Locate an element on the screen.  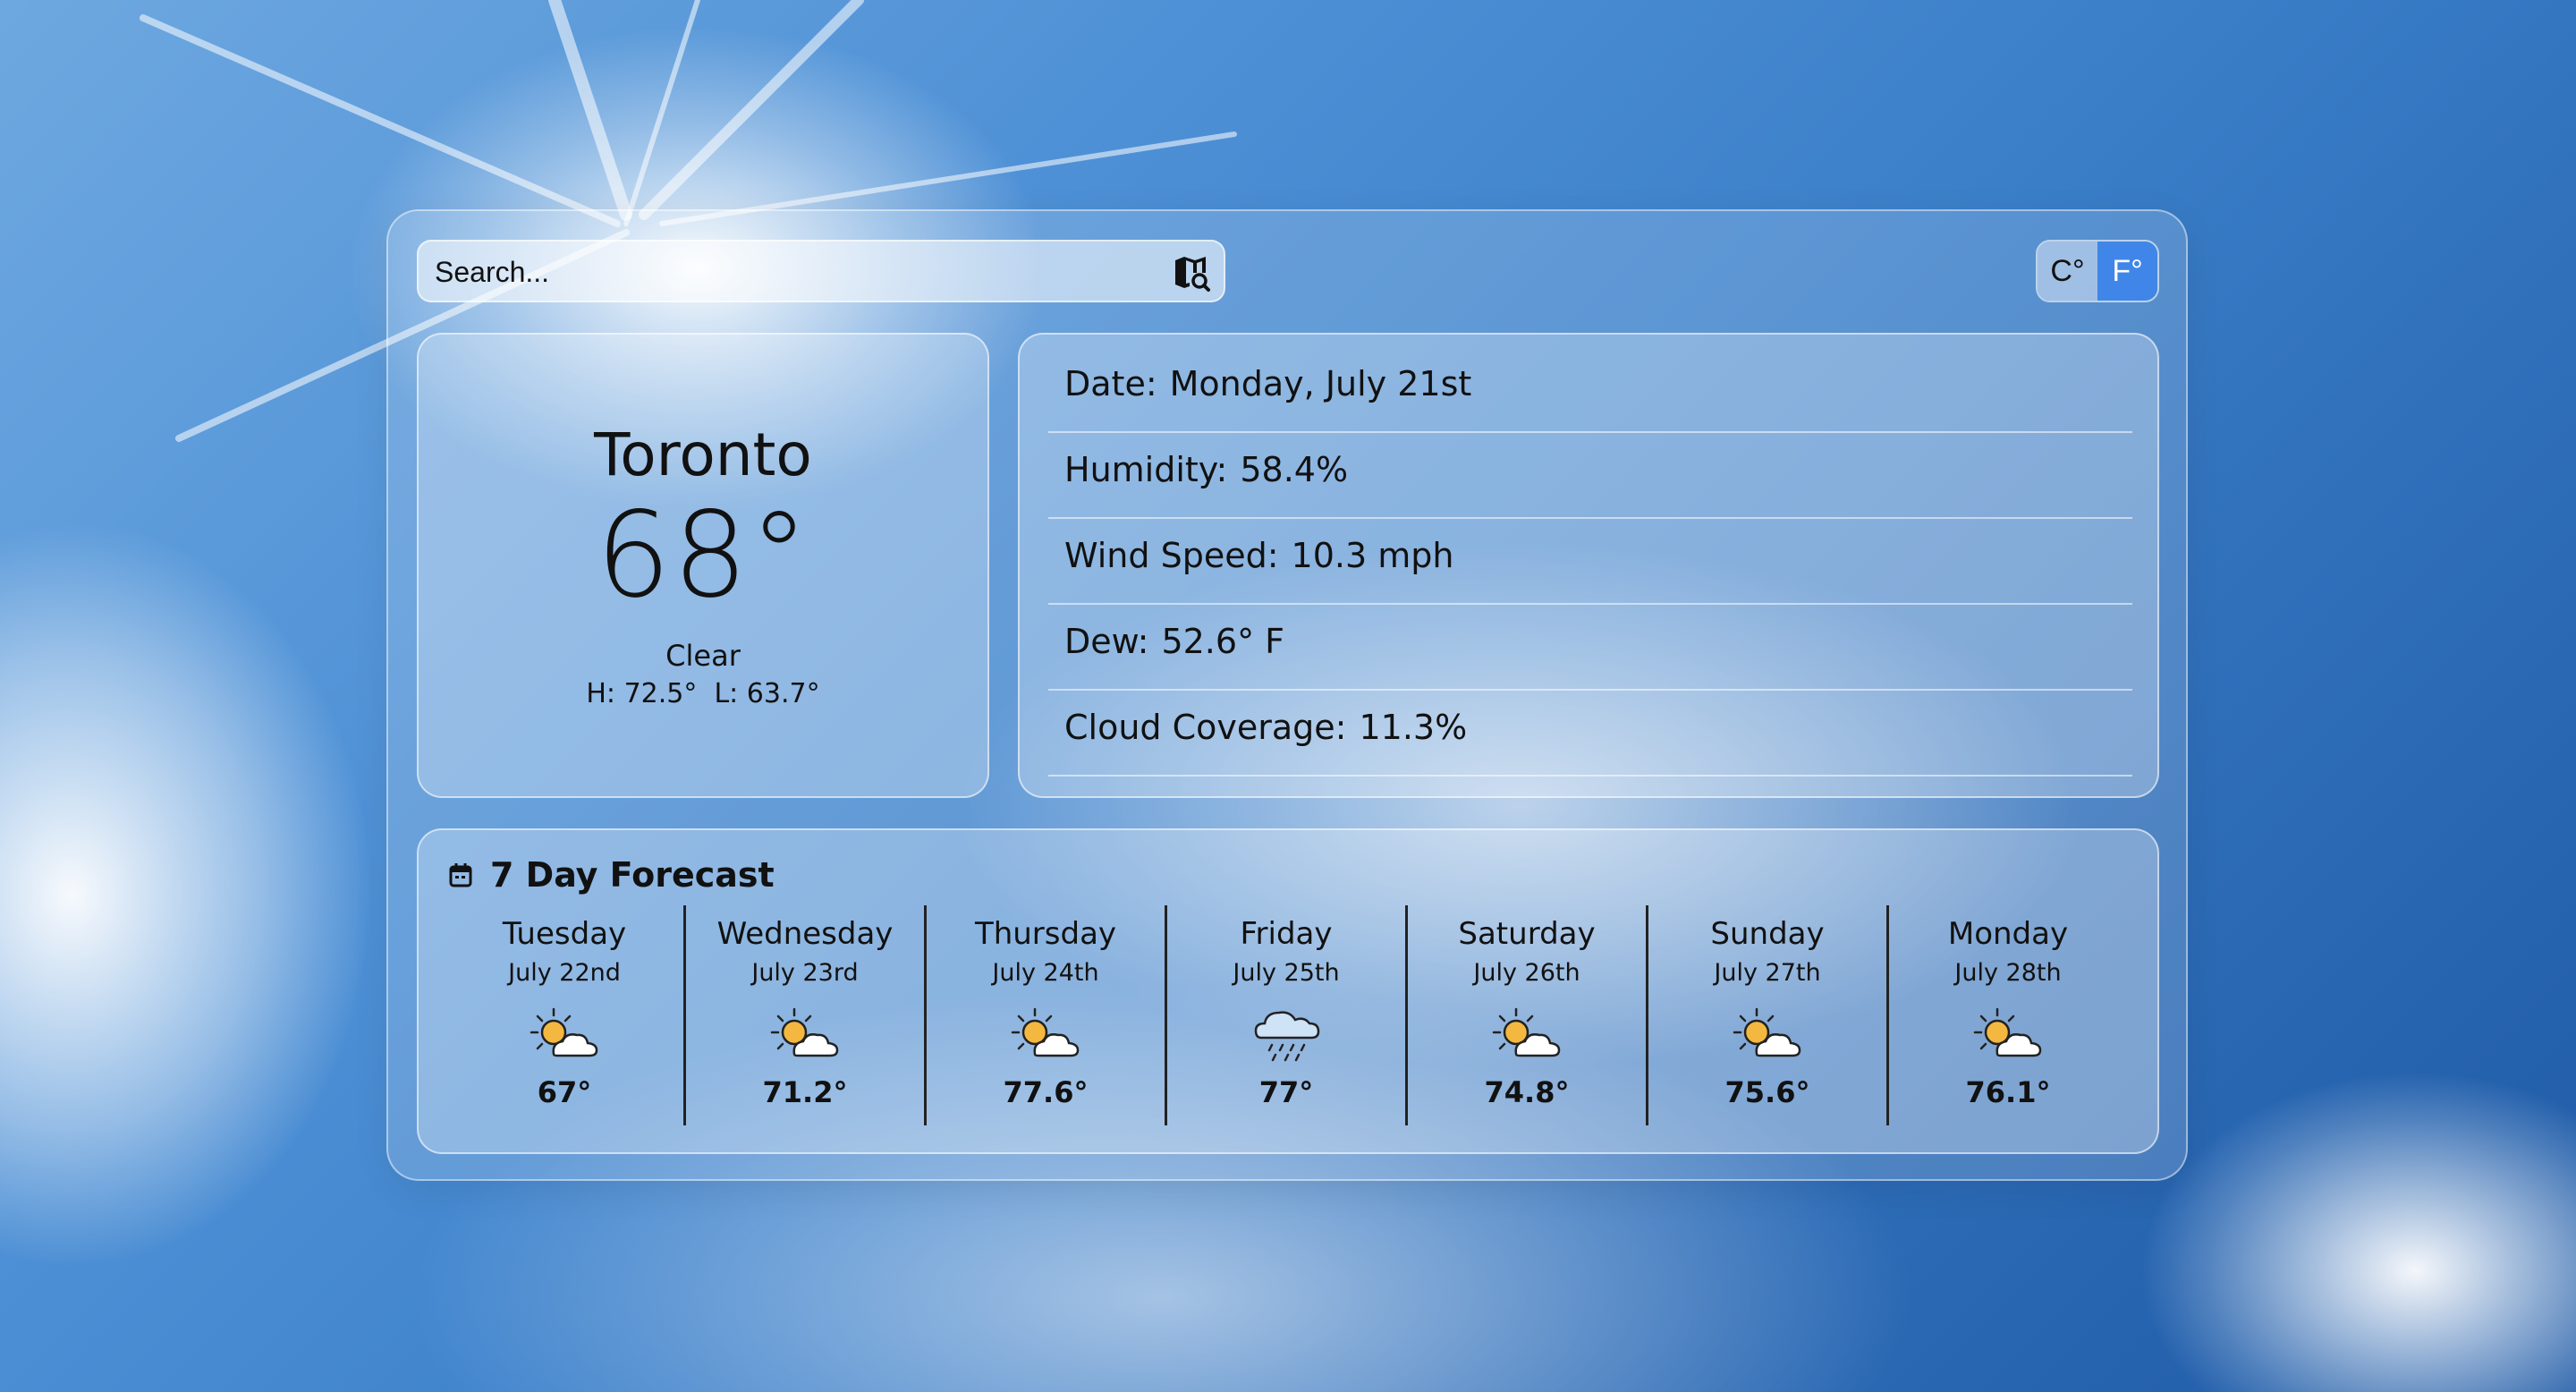
forecast-day: Monday July 28th 76.1° is located at coordinates (2006, 1015).